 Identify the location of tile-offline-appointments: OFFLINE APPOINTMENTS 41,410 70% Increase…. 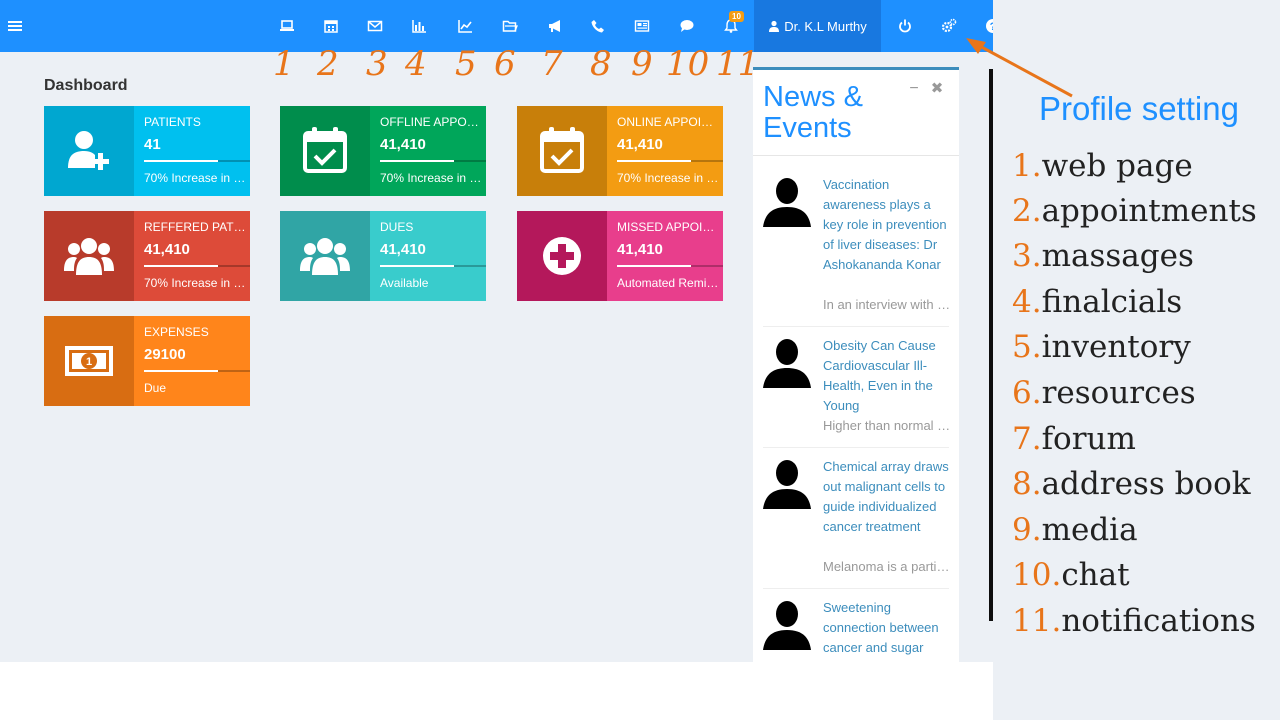
(383, 151).